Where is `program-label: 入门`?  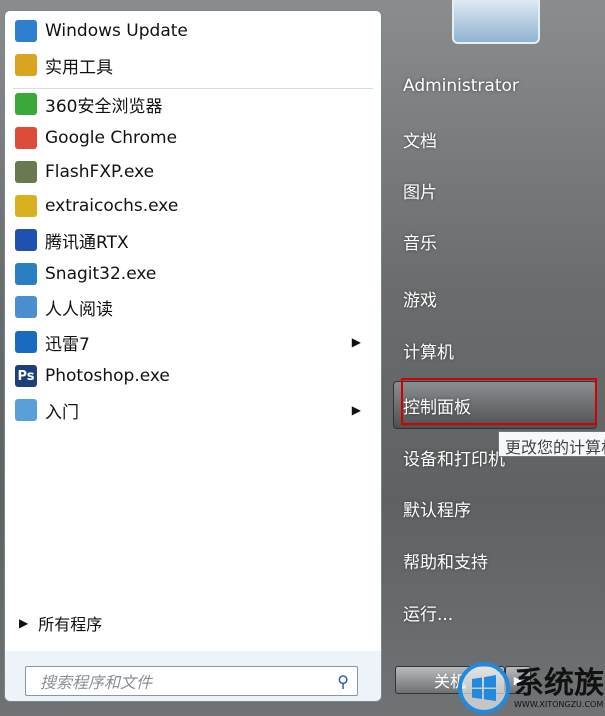 program-label: 入门 is located at coordinates (62, 412).